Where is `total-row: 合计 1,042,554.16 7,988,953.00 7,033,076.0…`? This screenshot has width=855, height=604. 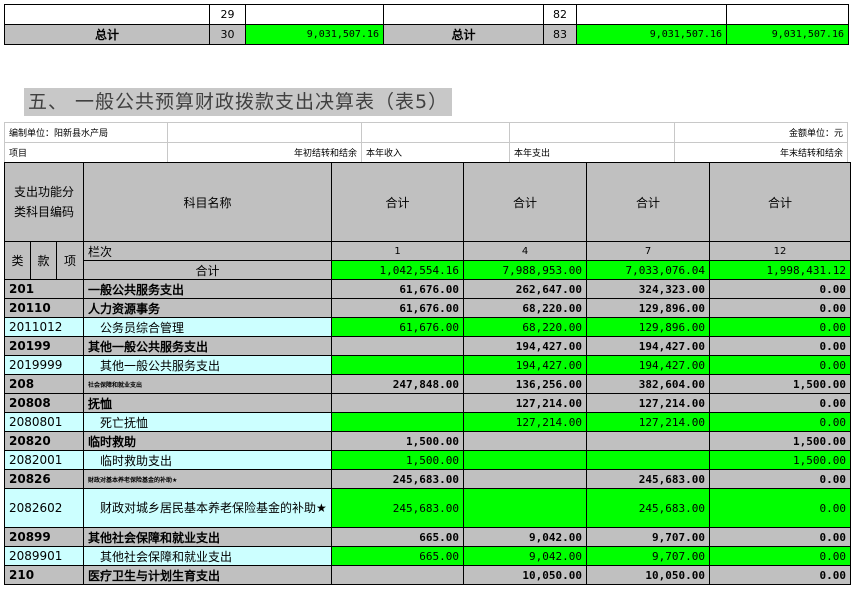 total-row: 合计 1,042,554.16 7,988,953.00 7,033,076.0… is located at coordinates (428, 270).